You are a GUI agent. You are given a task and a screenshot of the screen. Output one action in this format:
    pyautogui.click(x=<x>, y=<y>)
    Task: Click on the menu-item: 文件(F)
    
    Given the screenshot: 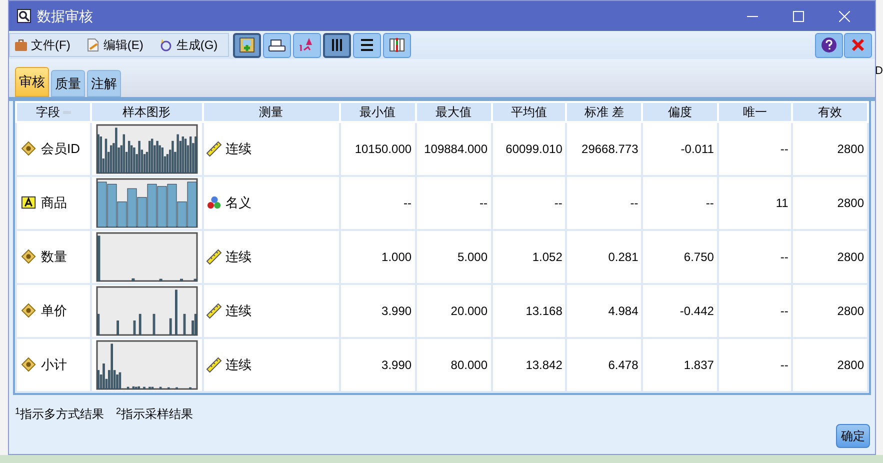 What is the action you would take?
    pyautogui.click(x=42, y=45)
    